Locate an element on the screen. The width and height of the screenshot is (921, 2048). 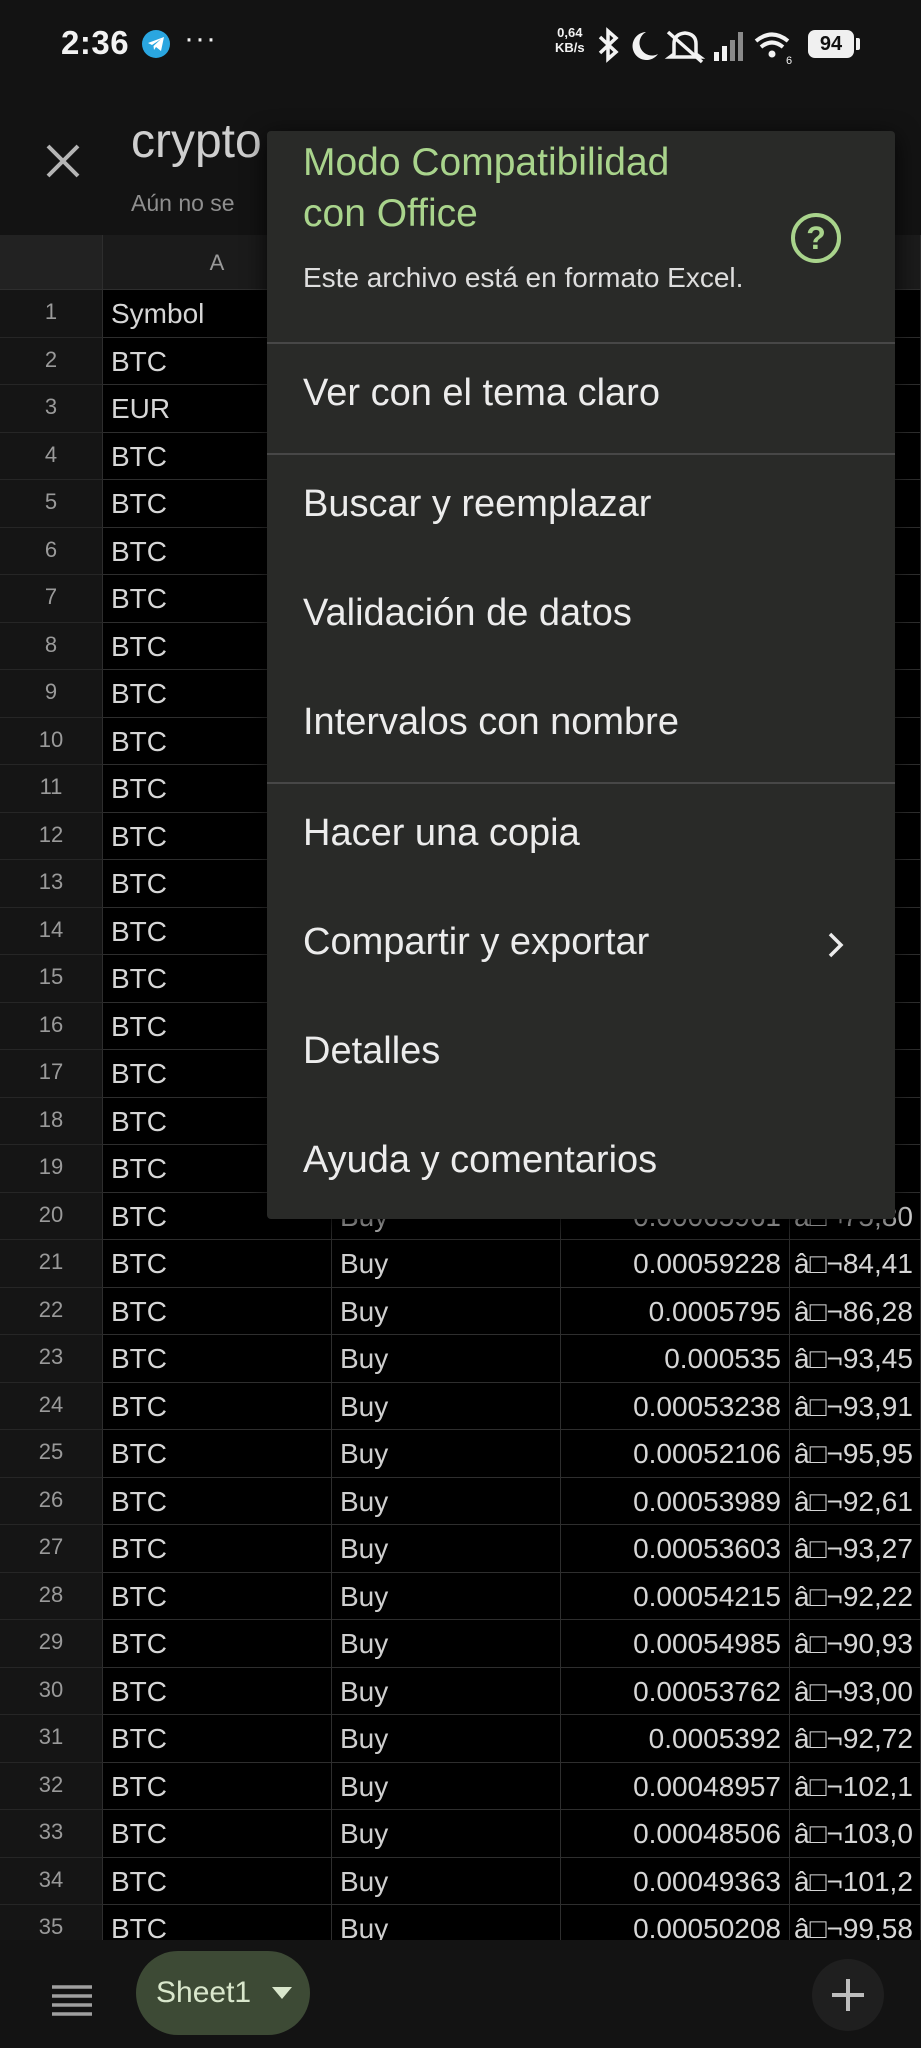
cell-price: â□¬93,27 is located at coordinates (855, 1549).